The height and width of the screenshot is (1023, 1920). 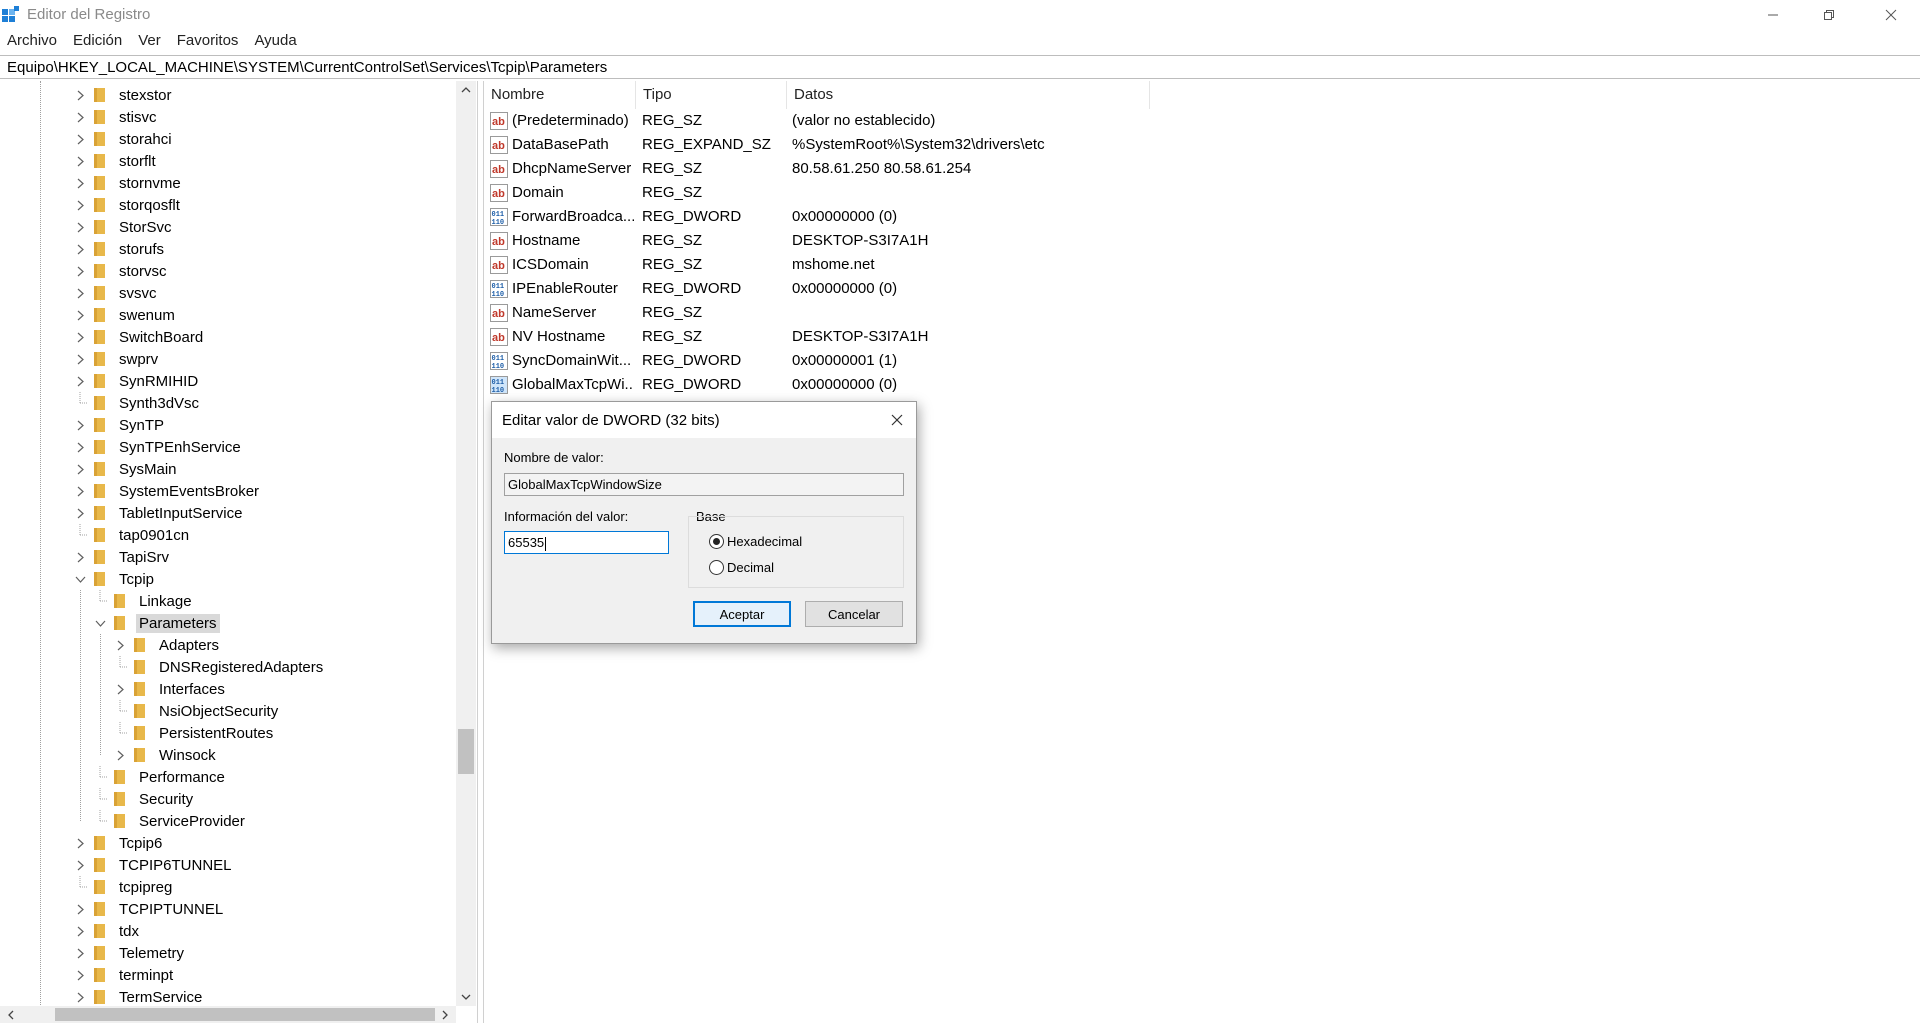 I want to click on ok-button: Aceptar, so click(x=742, y=614).